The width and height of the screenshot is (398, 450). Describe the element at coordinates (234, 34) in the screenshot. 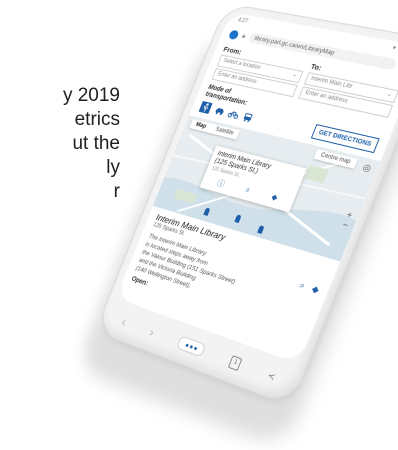

I see `browser-logo-icon` at that location.